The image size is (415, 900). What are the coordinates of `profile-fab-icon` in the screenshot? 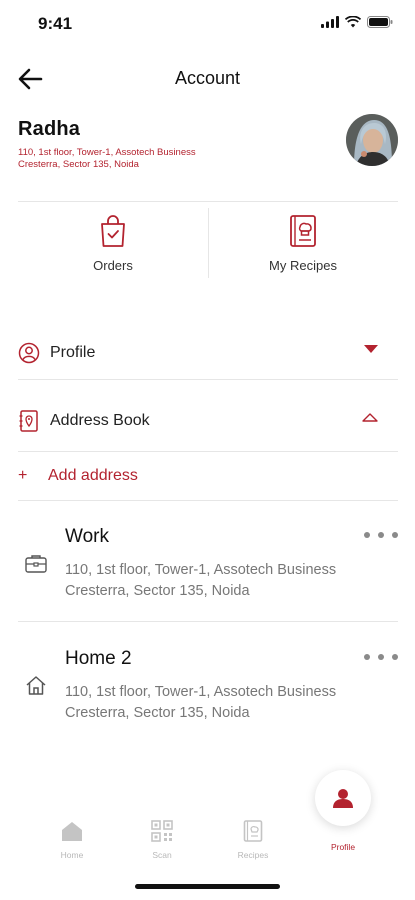 It's located at (343, 798).